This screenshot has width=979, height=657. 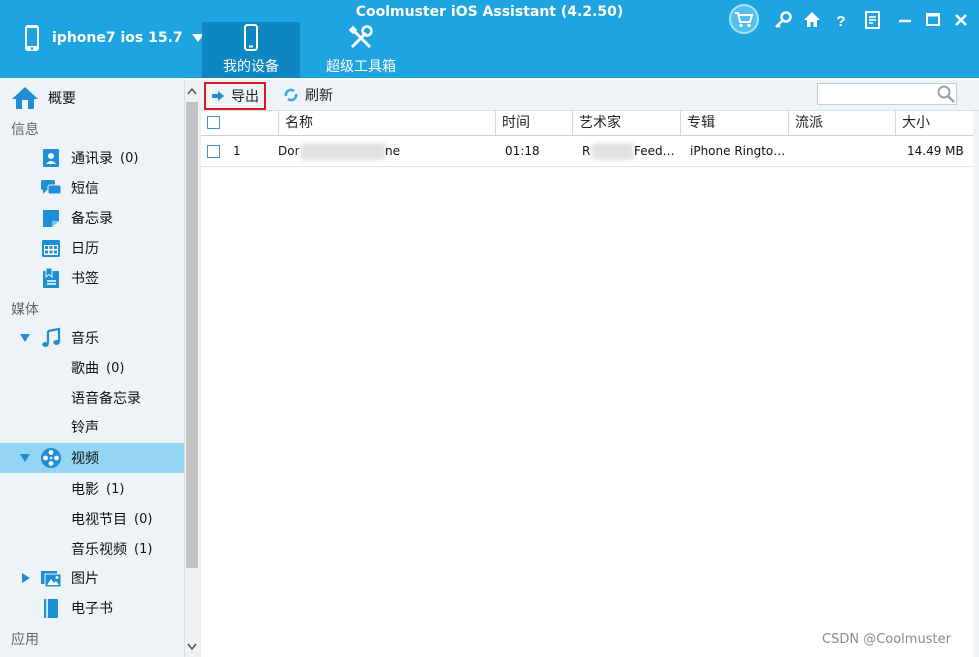 What do you see at coordinates (360, 37) in the screenshot?
I see `tools-icon` at bounding box center [360, 37].